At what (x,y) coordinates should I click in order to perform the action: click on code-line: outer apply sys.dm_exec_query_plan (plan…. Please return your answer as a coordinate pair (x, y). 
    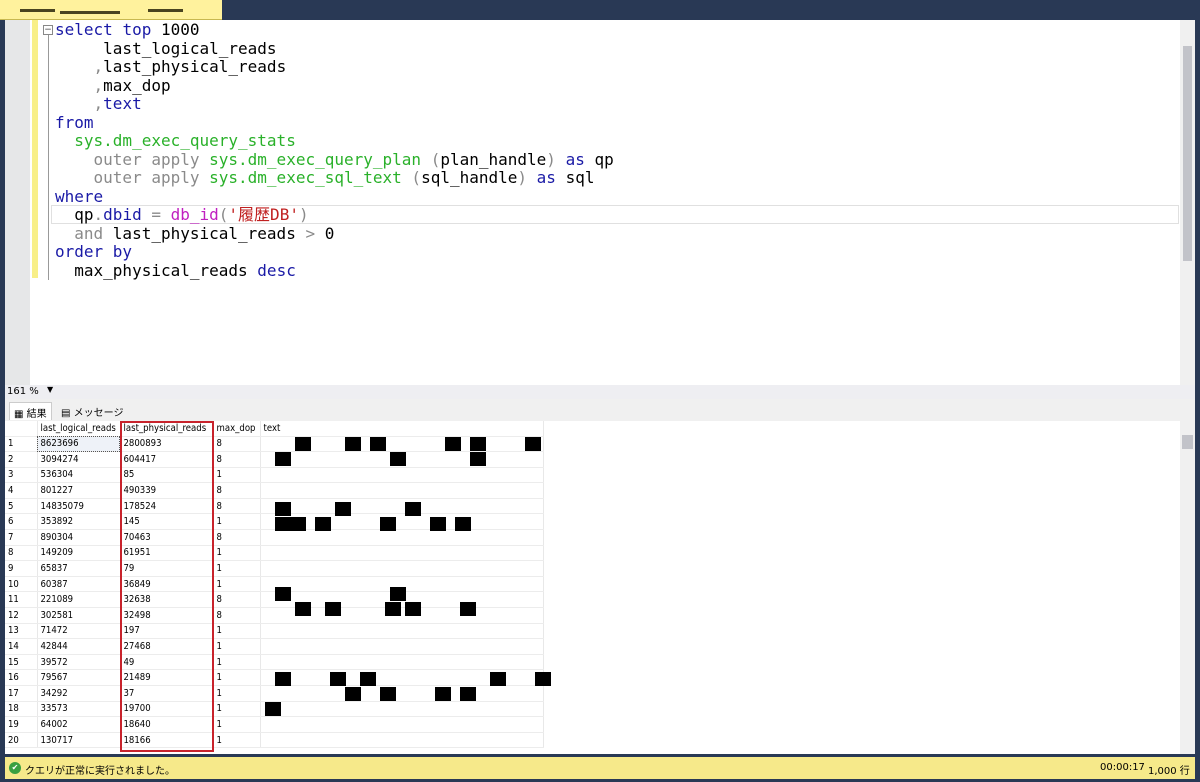
    Looking at the image, I should click on (334, 160).